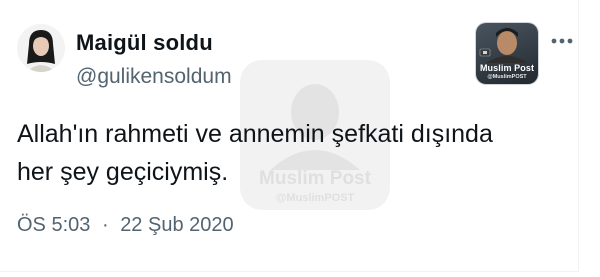 The width and height of the screenshot is (600, 277). I want to click on tweet-date: 22 Şub 2020, so click(176, 225).